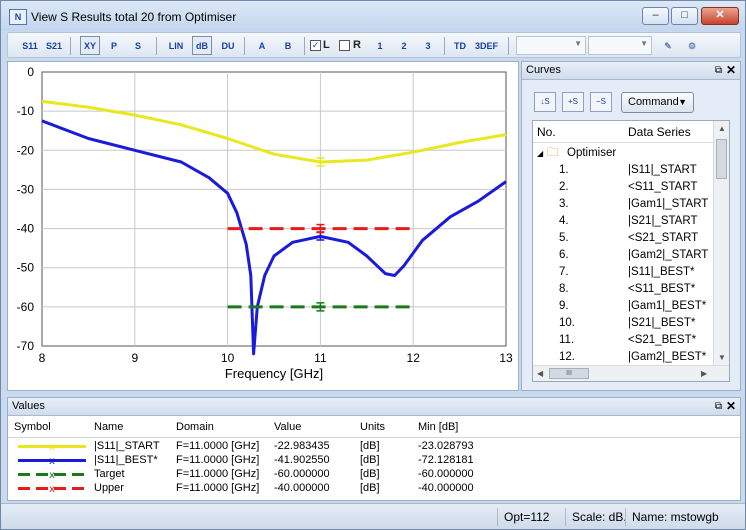 This screenshot has width=746, height=530. What do you see at coordinates (404, 45) in the screenshot?
I see `marker-2-button: 2` at bounding box center [404, 45].